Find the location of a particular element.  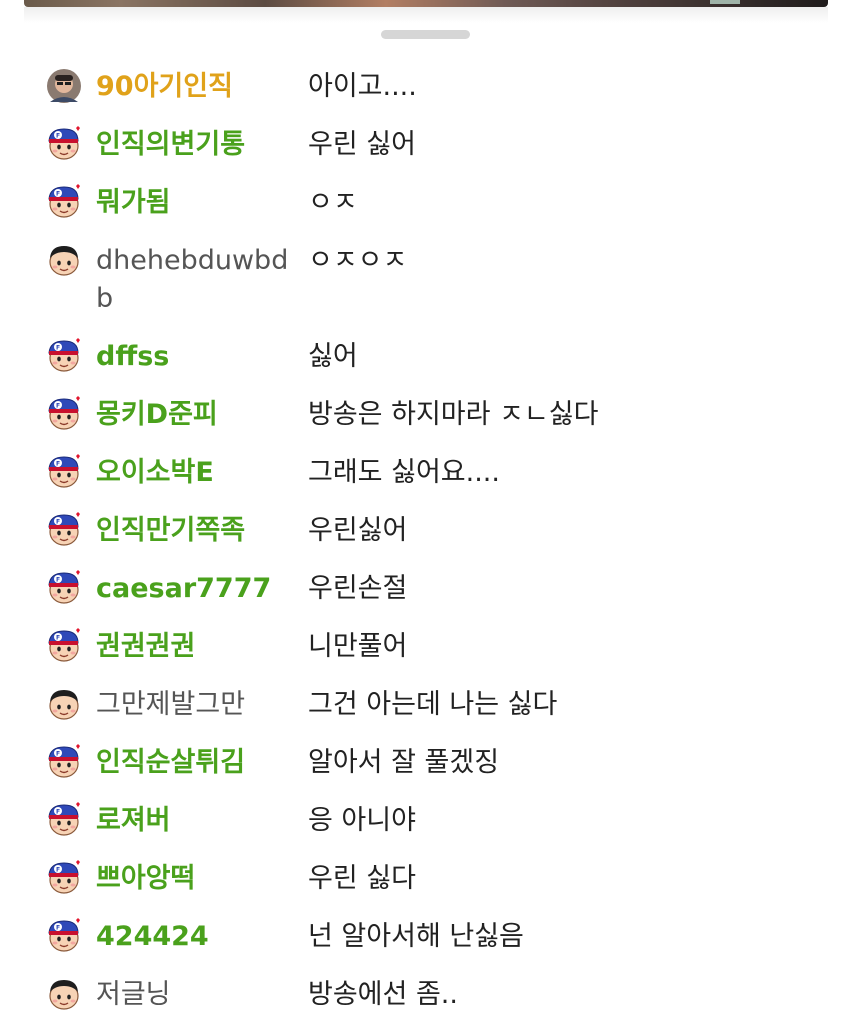

chat-message-text: 우린 싫다 is located at coordinates (362, 878).